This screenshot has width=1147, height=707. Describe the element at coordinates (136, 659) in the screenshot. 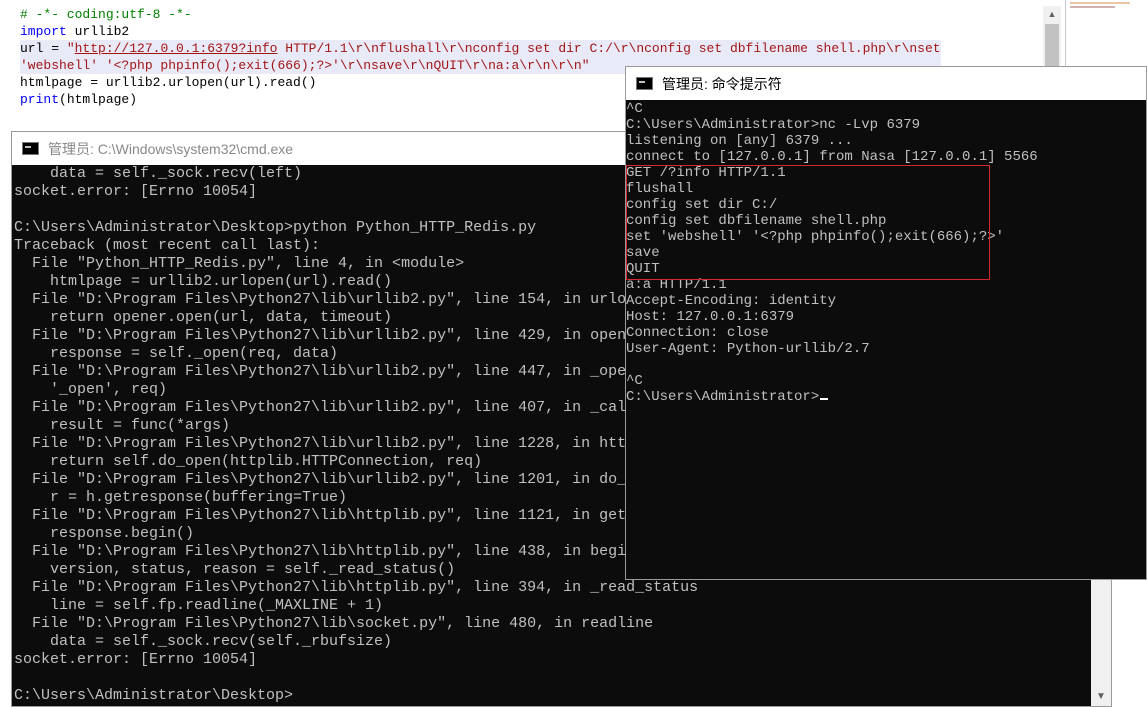

I see `console-line: socket.error: [Errno 10054]` at that location.